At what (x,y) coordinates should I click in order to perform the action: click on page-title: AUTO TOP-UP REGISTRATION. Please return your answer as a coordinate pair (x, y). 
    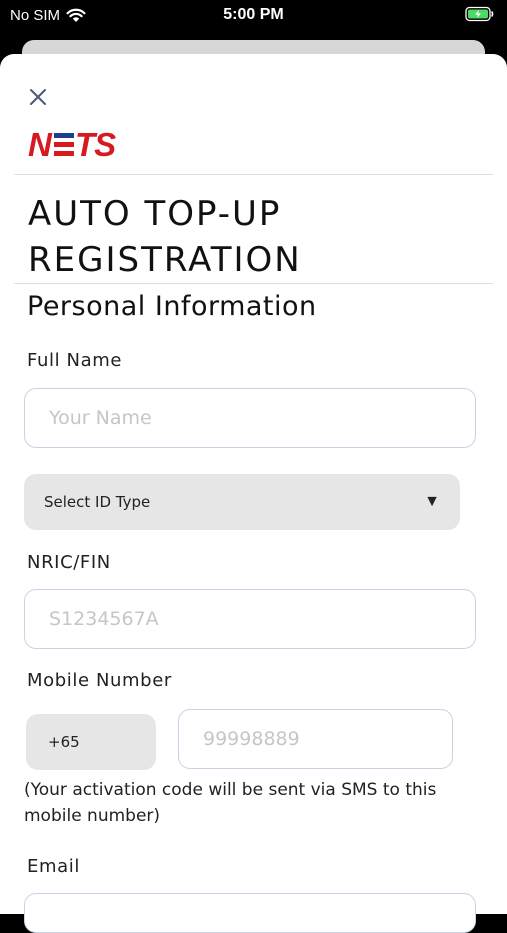
    Looking at the image, I should click on (165, 237).